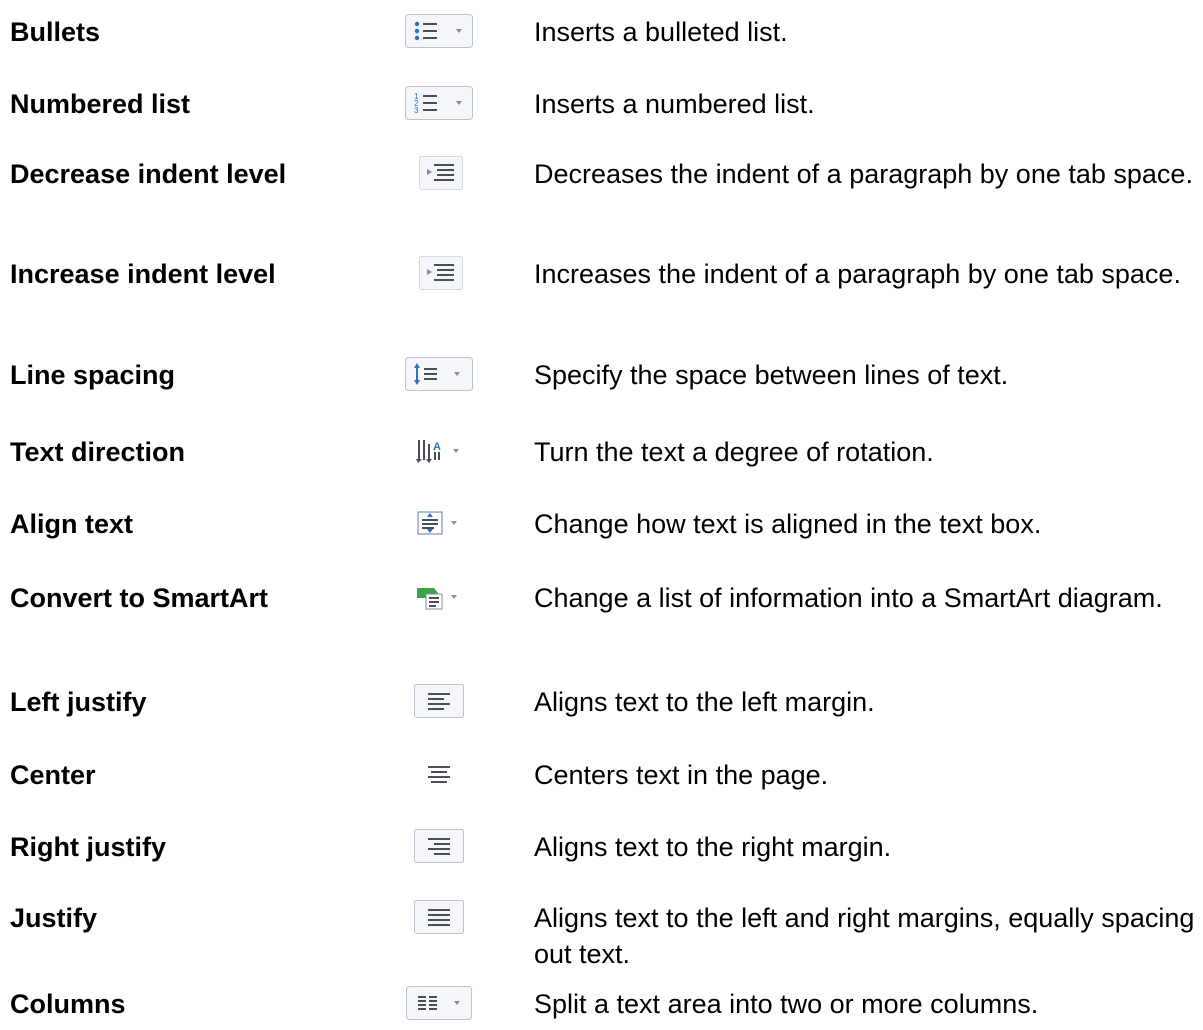 The width and height of the screenshot is (1203, 1030). Describe the element at coordinates (440, 597) in the screenshot. I see `convert-to-smartart-icon` at that location.